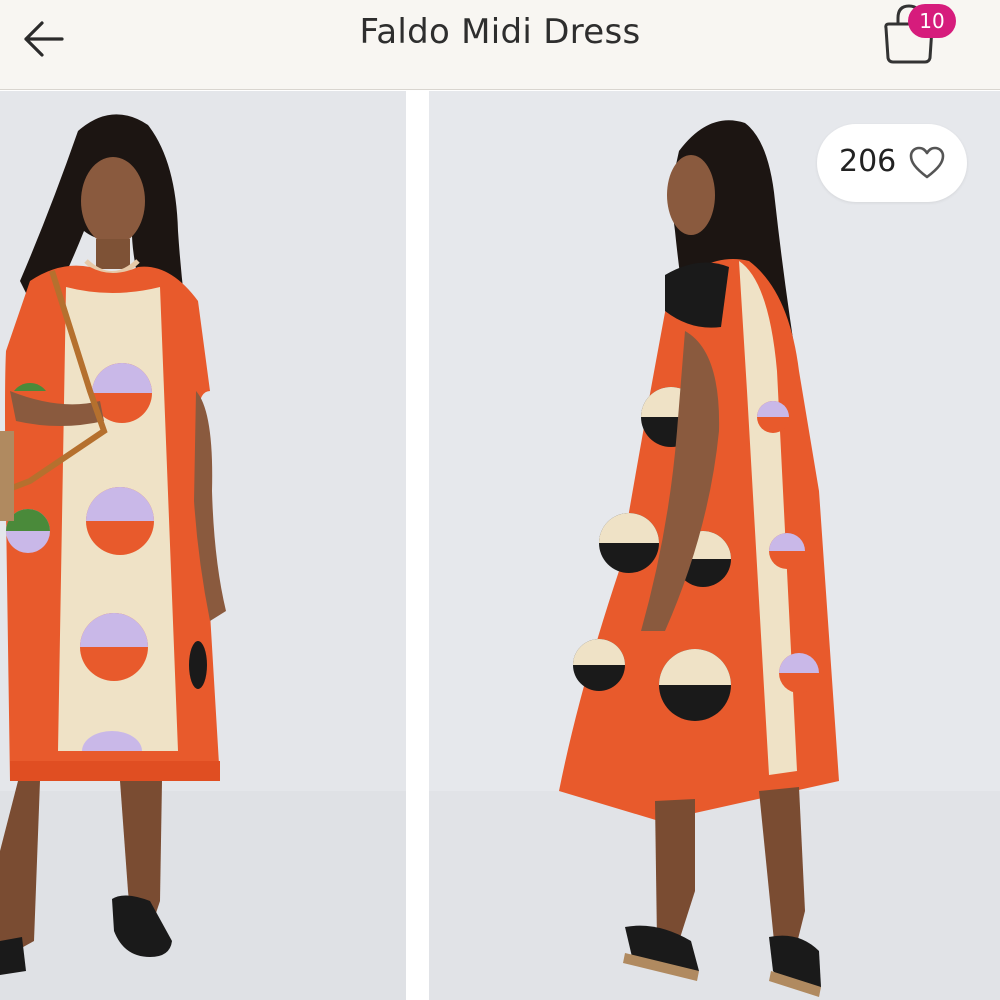 The height and width of the screenshot is (1000, 1000). I want to click on cart-count-badge: 10, so click(932, 21).